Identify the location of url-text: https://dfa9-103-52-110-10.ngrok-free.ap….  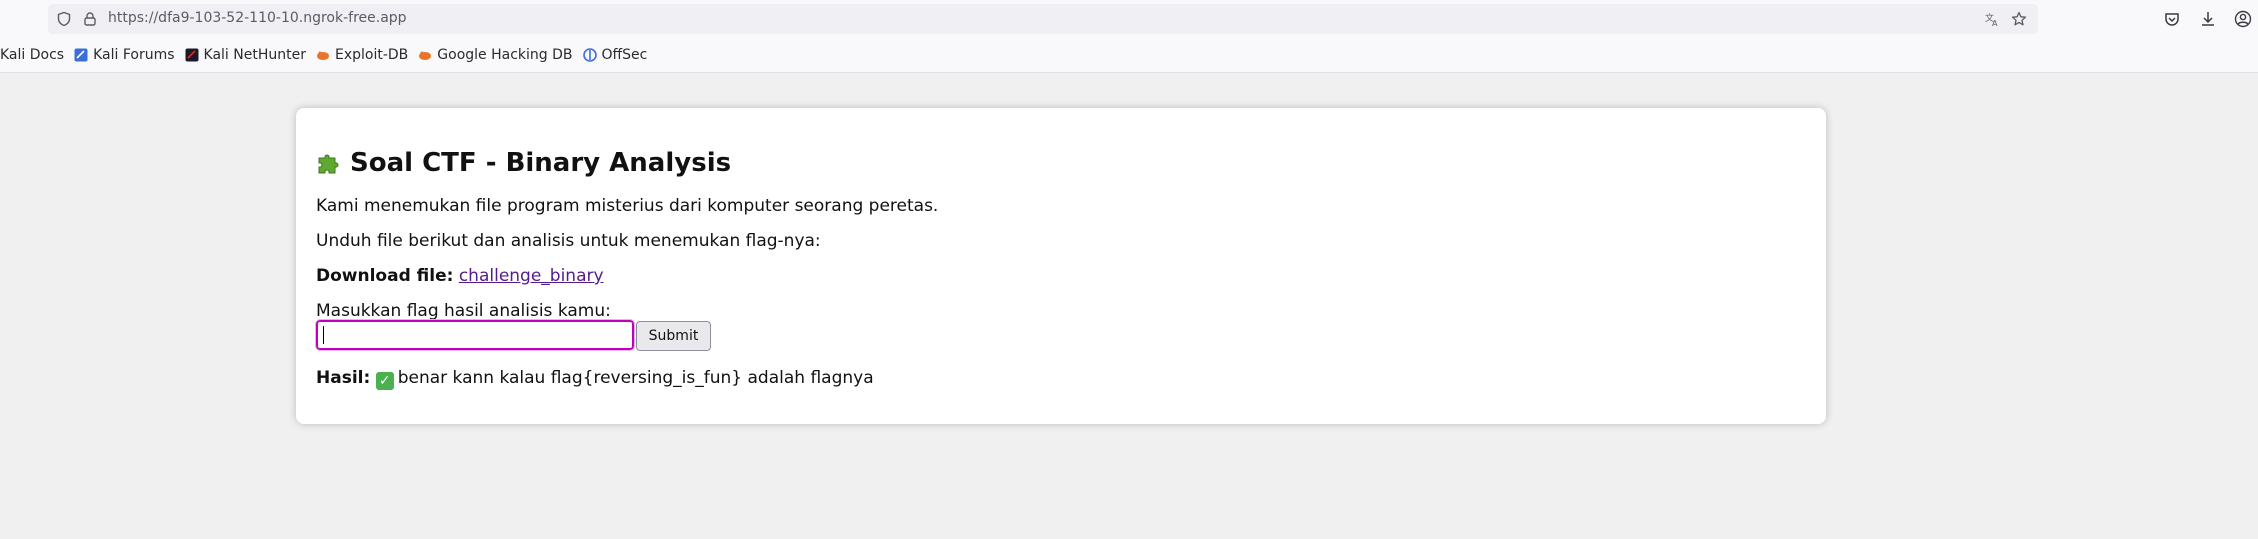
(257, 18).